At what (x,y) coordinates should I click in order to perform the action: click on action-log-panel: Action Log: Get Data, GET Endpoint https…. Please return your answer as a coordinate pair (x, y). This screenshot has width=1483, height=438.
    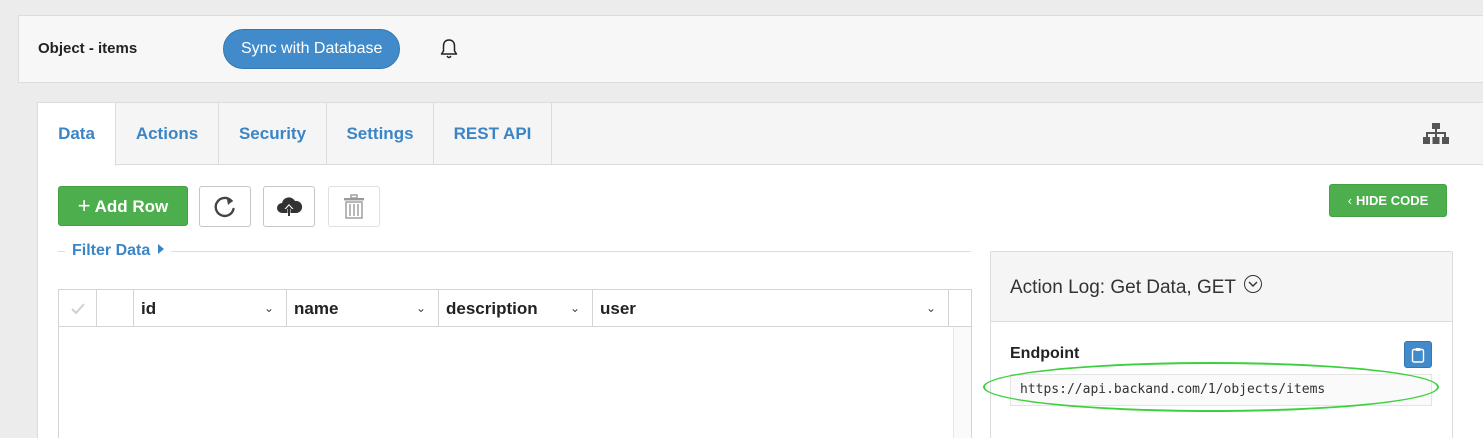
    Looking at the image, I should click on (1221, 344).